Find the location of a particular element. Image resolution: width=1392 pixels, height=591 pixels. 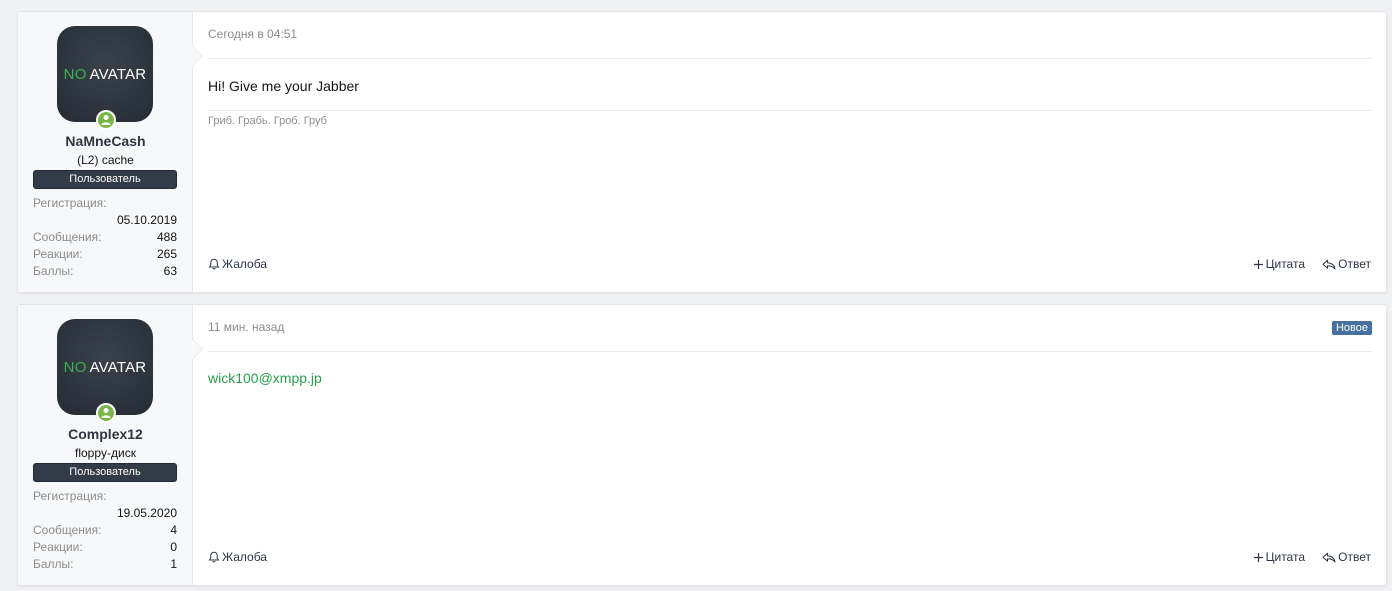

messages-value: 4 is located at coordinates (173, 530).